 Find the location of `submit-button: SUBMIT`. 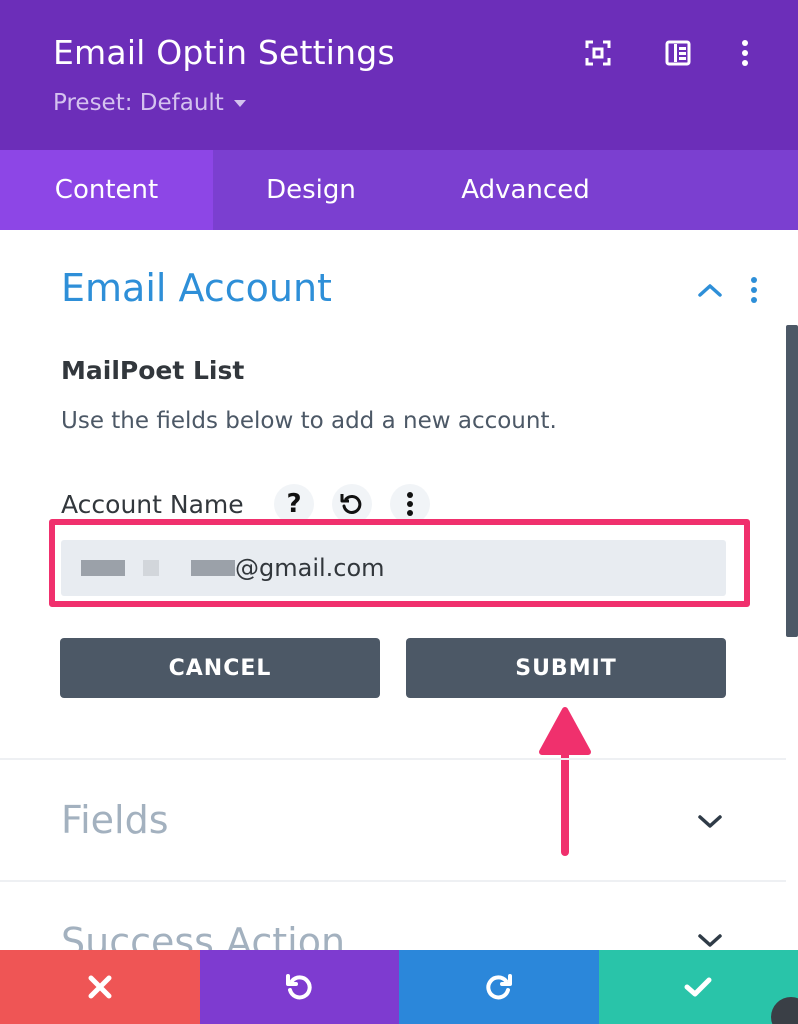

submit-button: SUBMIT is located at coordinates (566, 668).